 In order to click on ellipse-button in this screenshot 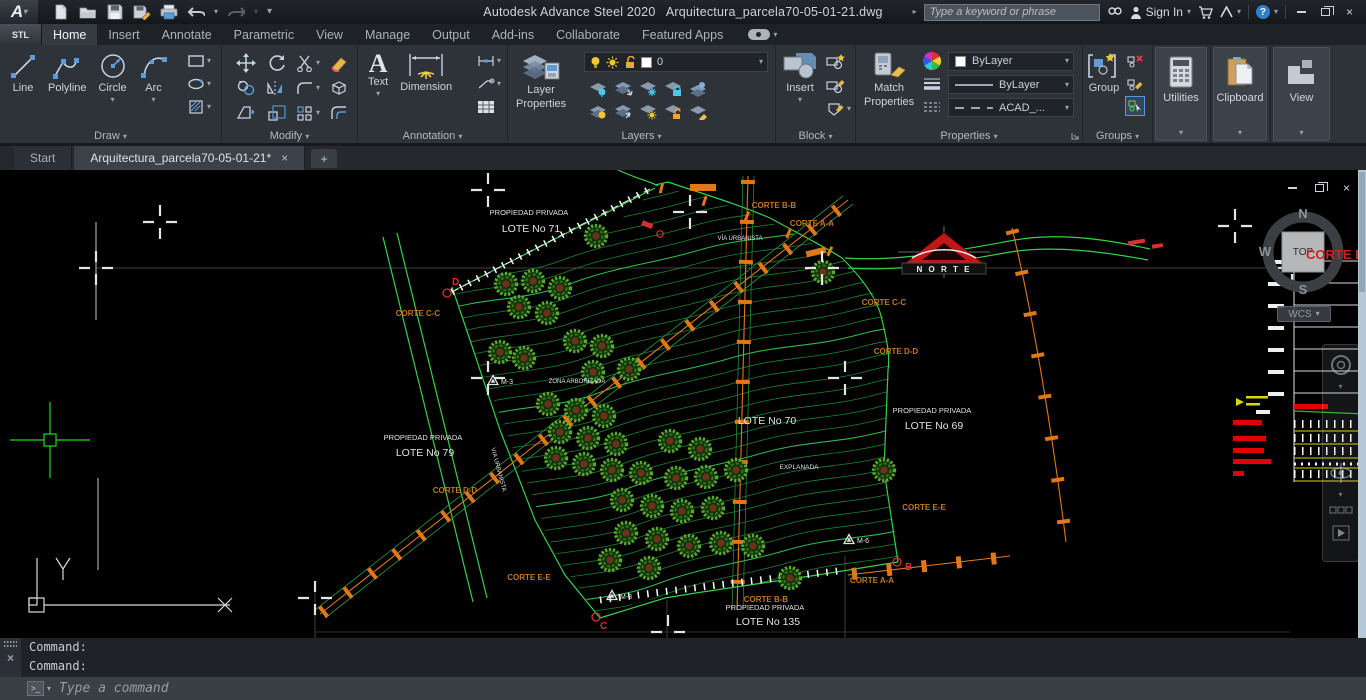, I will do `click(196, 84)`.